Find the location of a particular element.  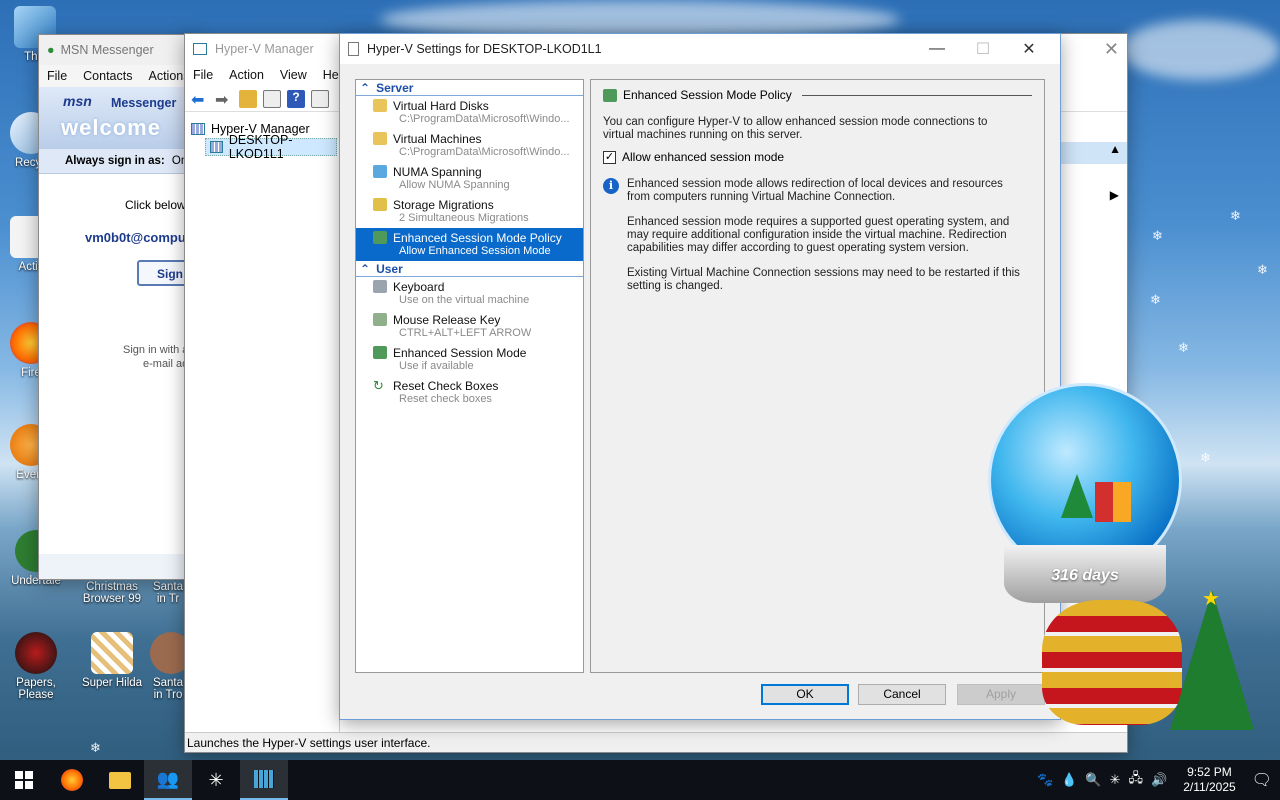

desktop-icon-santa-2: Santa in Tro is located at coordinates (168, 666).